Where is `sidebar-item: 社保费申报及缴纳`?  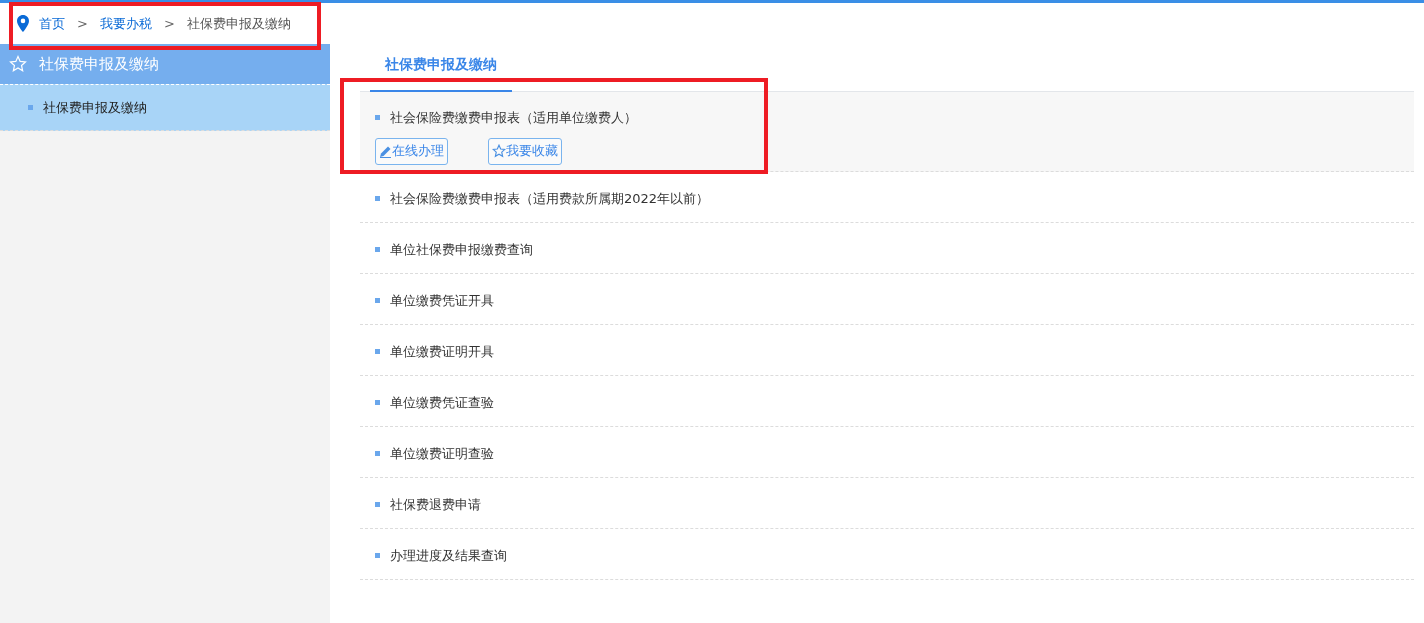 sidebar-item: 社保费申报及缴纳 is located at coordinates (165, 107).